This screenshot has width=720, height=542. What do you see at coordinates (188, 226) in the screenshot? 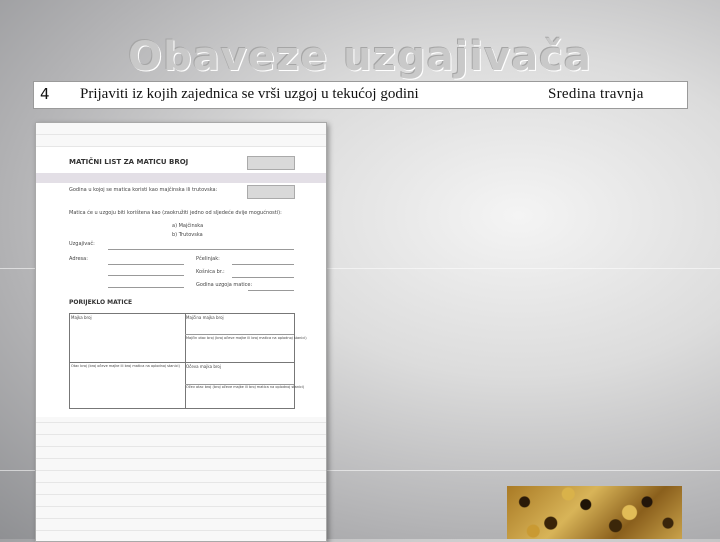
I see `option-a: a) Majčinska` at bounding box center [188, 226].